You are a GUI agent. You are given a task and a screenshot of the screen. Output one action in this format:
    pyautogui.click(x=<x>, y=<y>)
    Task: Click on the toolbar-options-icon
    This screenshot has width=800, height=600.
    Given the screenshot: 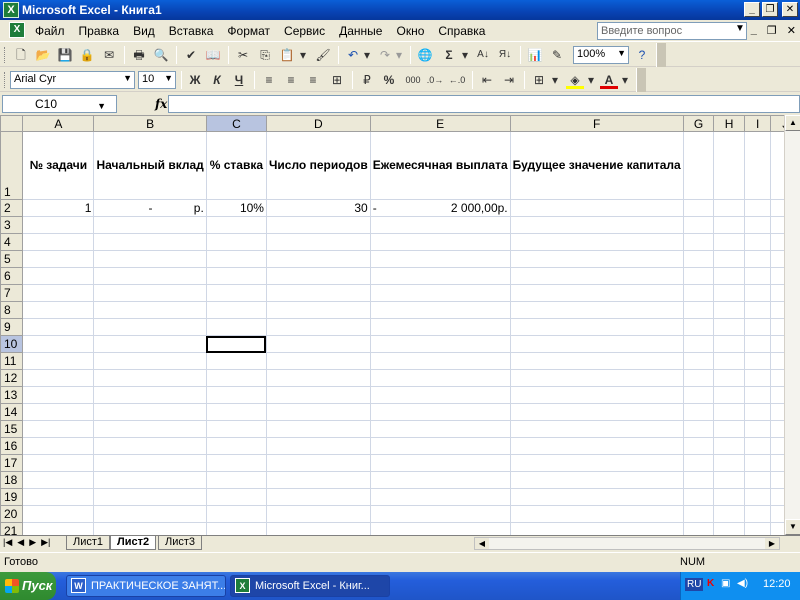 What is the action you would take?
    pyautogui.click(x=641, y=80)
    